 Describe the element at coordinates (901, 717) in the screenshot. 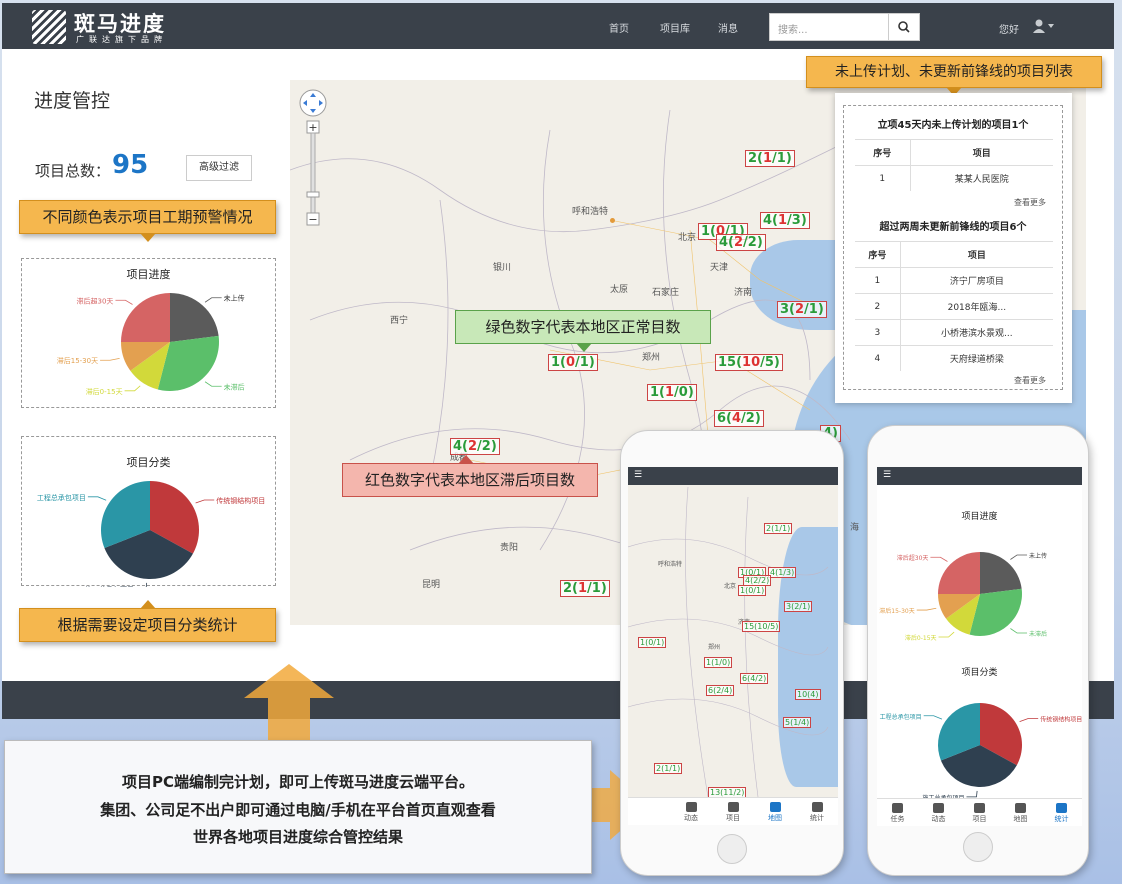

I see `phone-category-pie-slice-label: 工程总承包项目` at that location.